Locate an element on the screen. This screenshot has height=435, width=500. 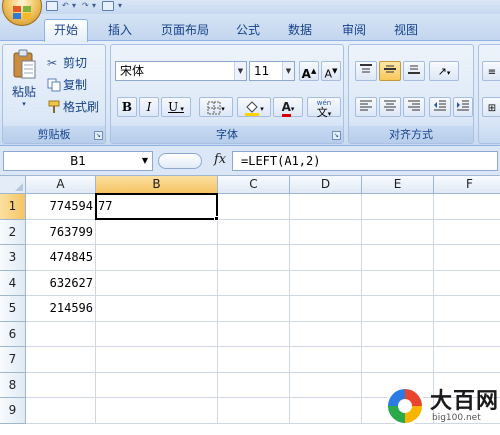
tab-page-layout: 页面布局 is located at coordinates (185, 30).